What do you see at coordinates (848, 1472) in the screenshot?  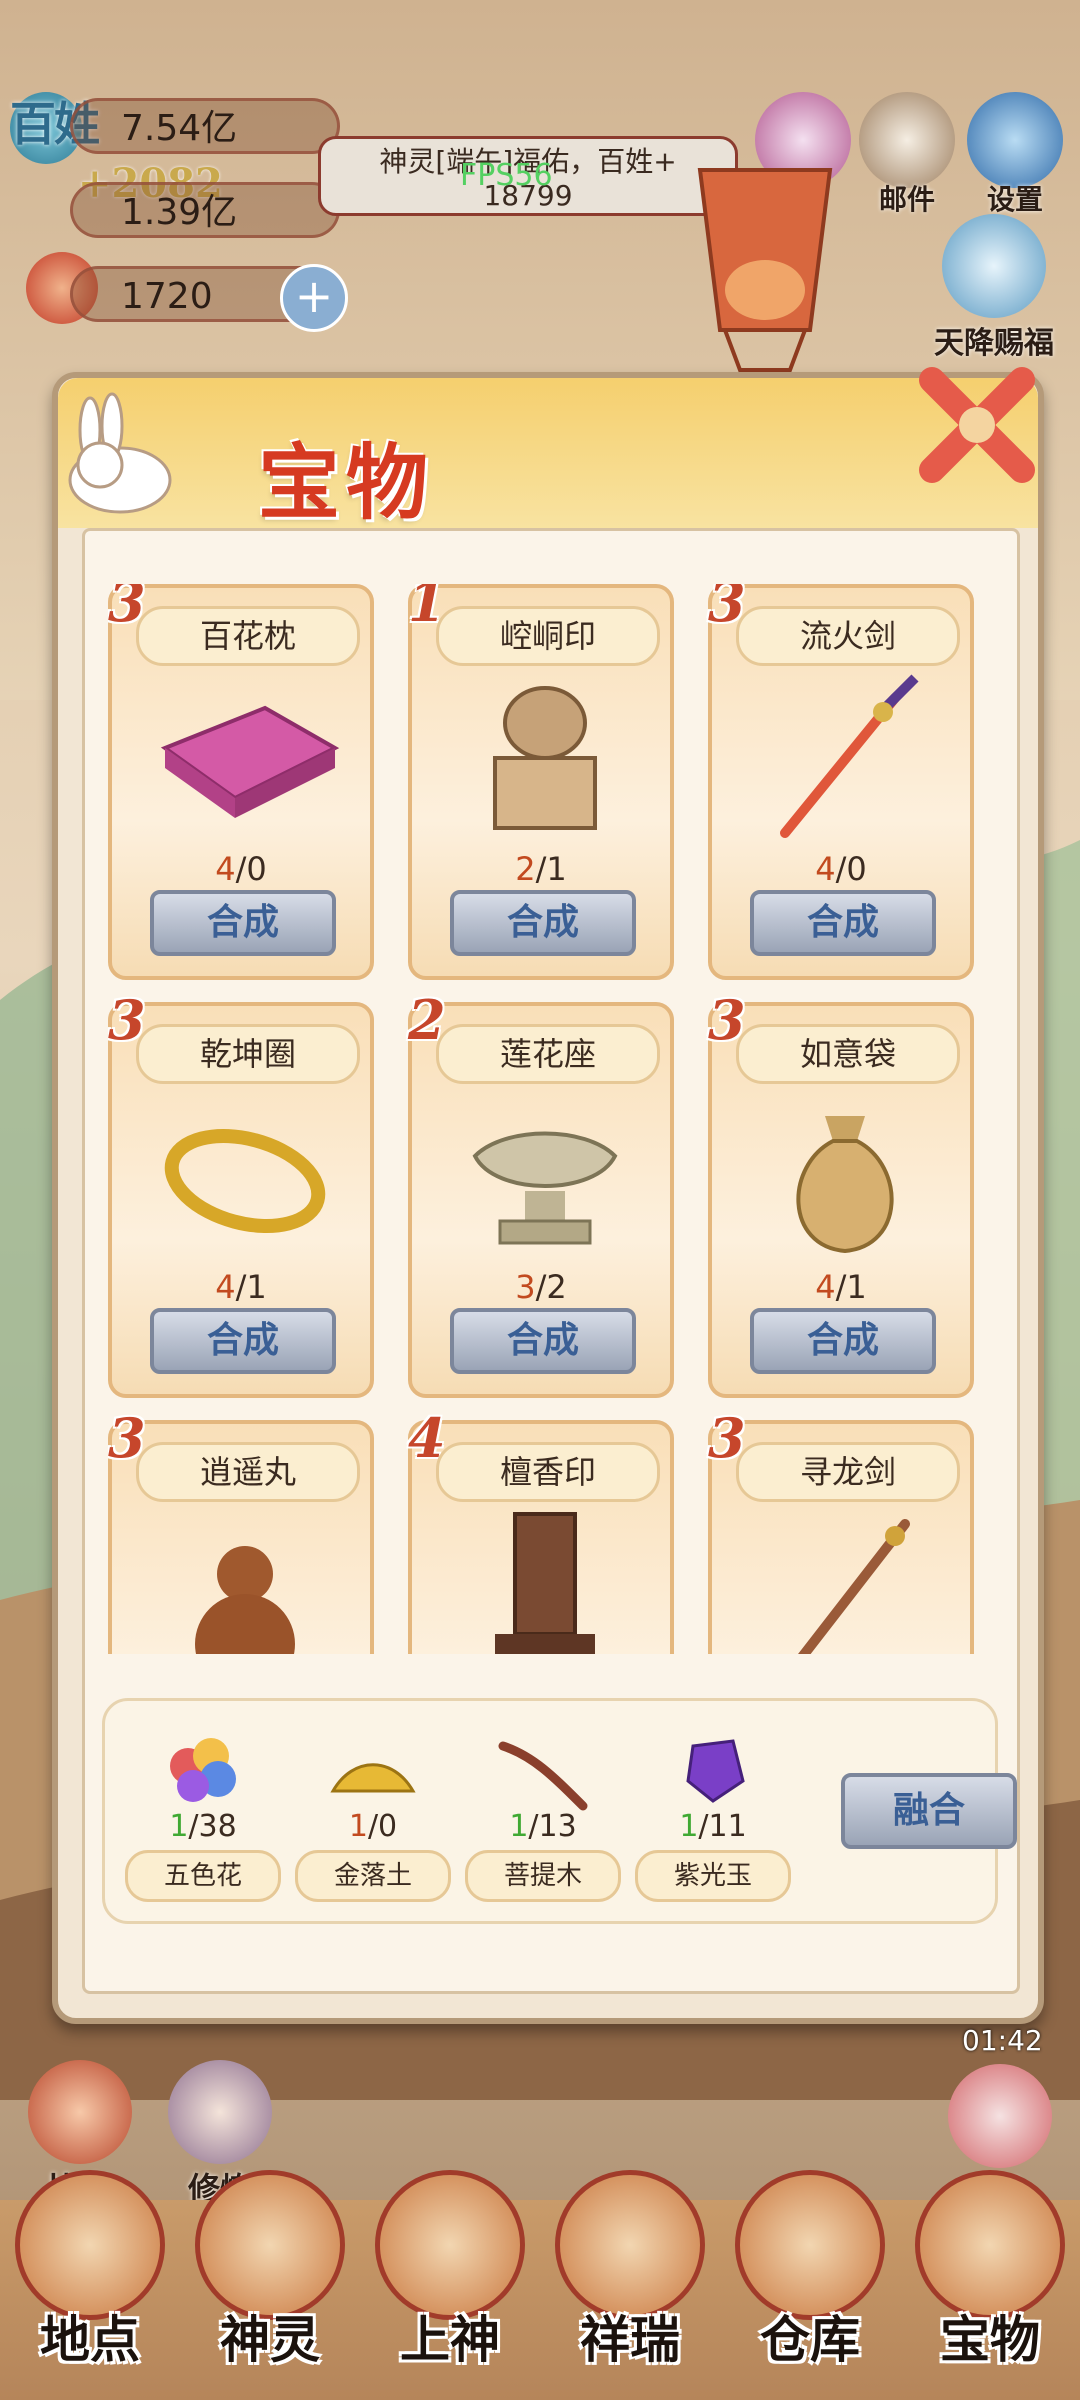 I see `treasure-name: 寻龙剑` at bounding box center [848, 1472].